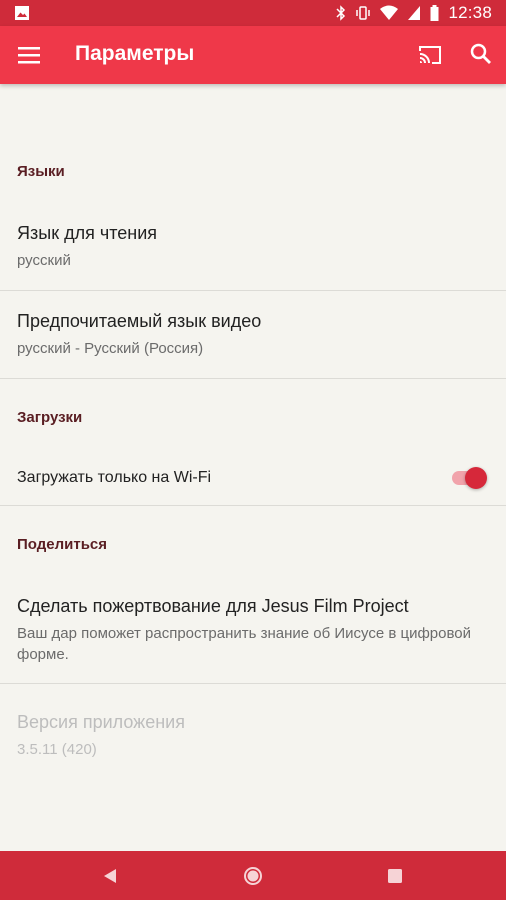  Describe the element at coordinates (44, 260) in the screenshot. I see `reading-language-value: русский` at that location.